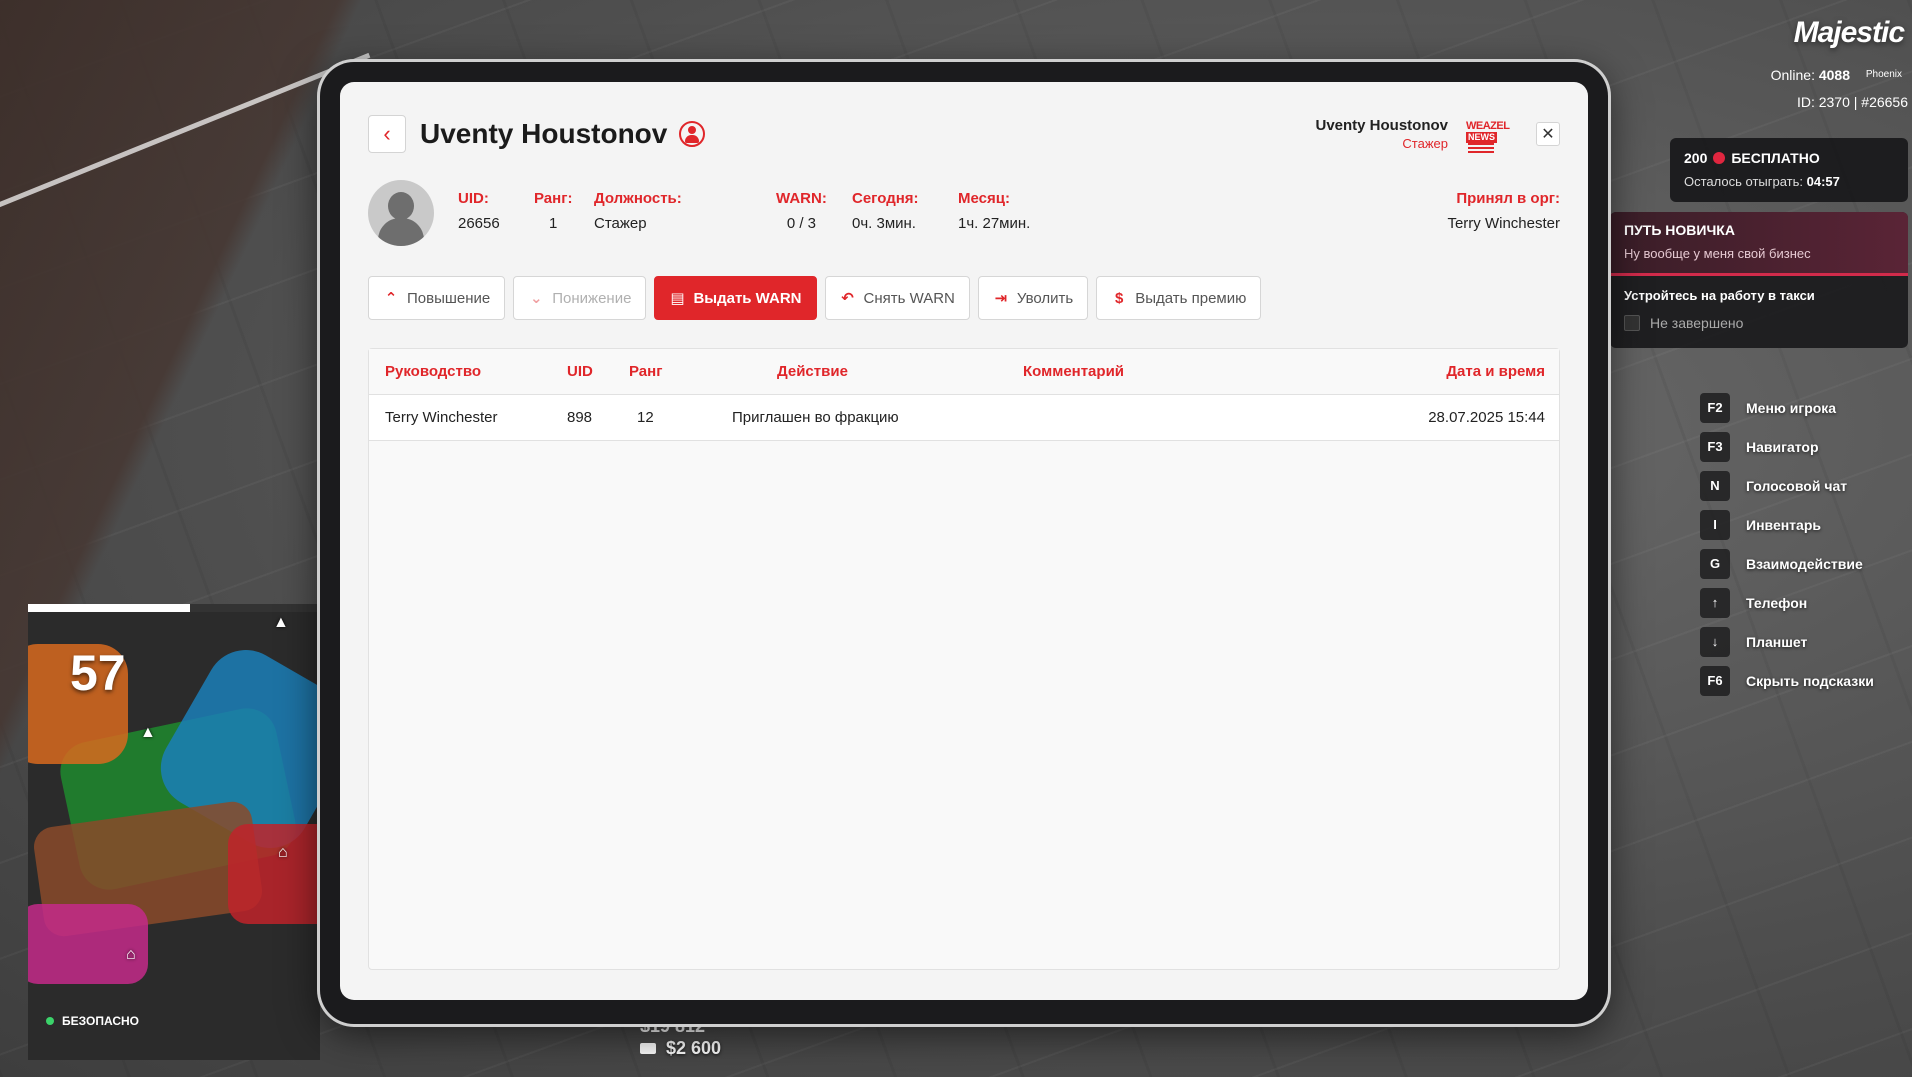 Image resolution: width=1912 pixels, height=1077 pixels. I want to click on give-bonus-button: $ Выдать премию, so click(1179, 298).